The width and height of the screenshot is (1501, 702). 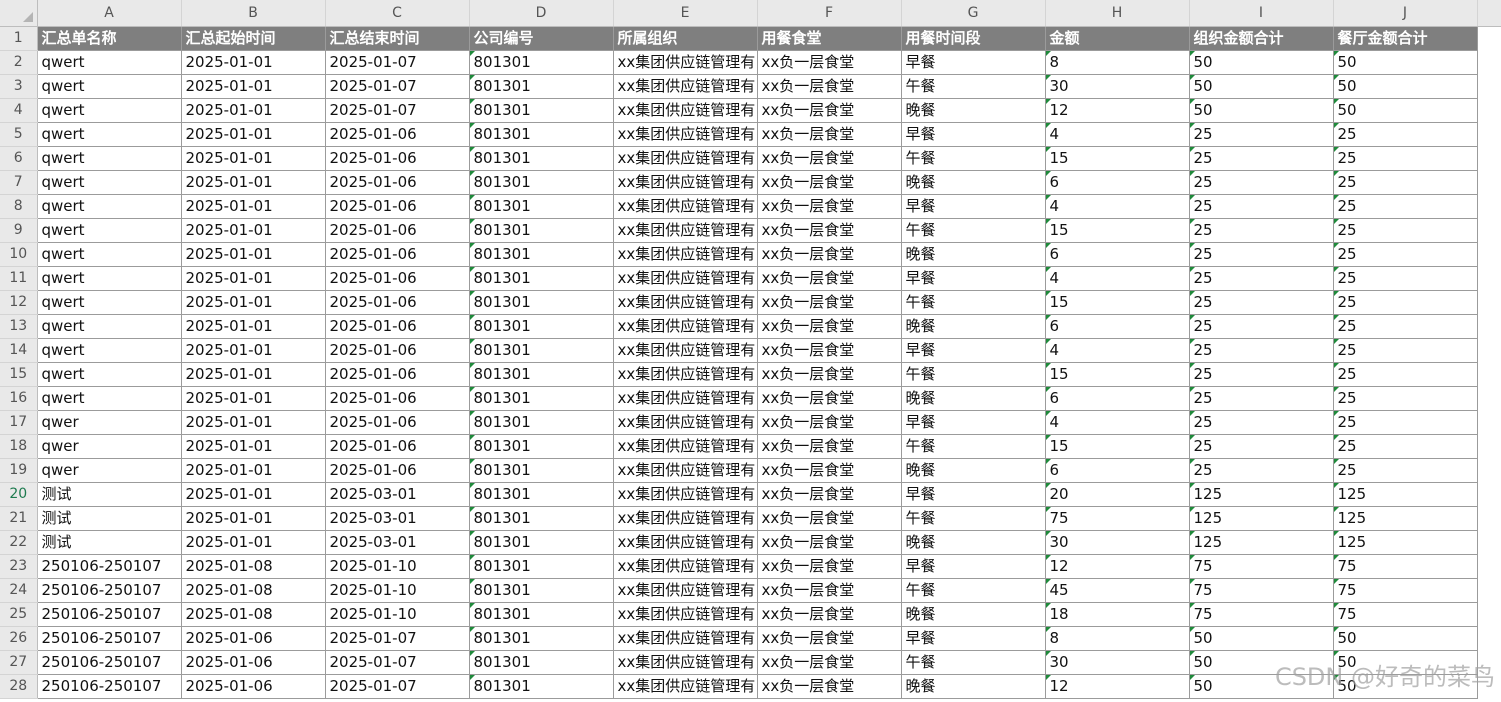 What do you see at coordinates (109, 542) in the screenshot?
I see `cell-a22: 测试` at bounding box center [109, 542].